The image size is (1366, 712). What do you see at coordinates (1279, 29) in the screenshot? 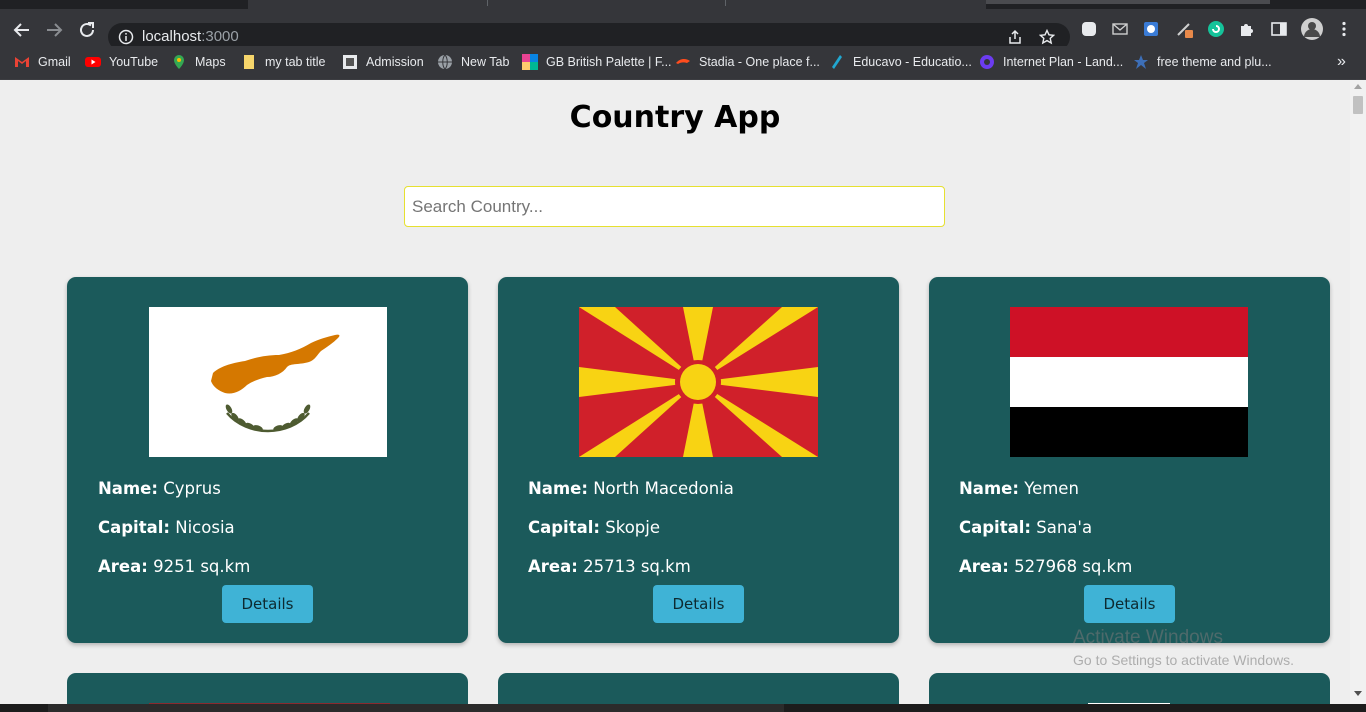
I see `side-panel-icon` at bounding box center [1279, 29].